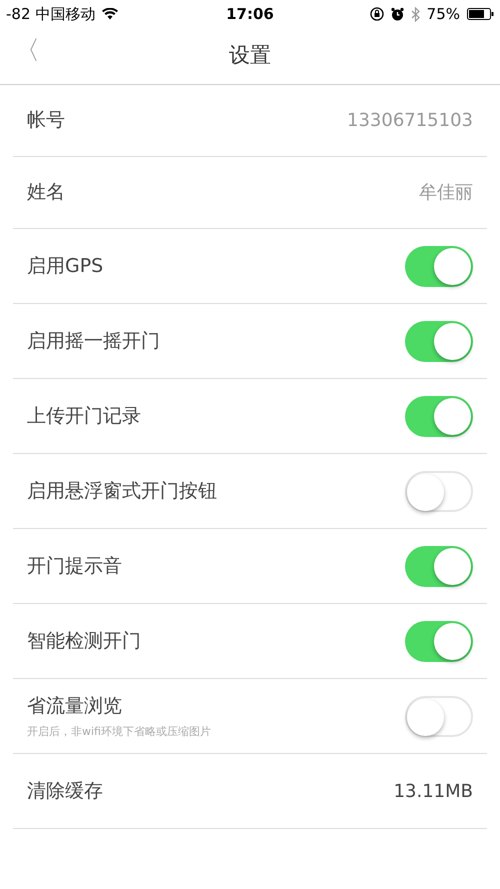  I want to click on setting-value: 13.11MB, so click(433, 792).